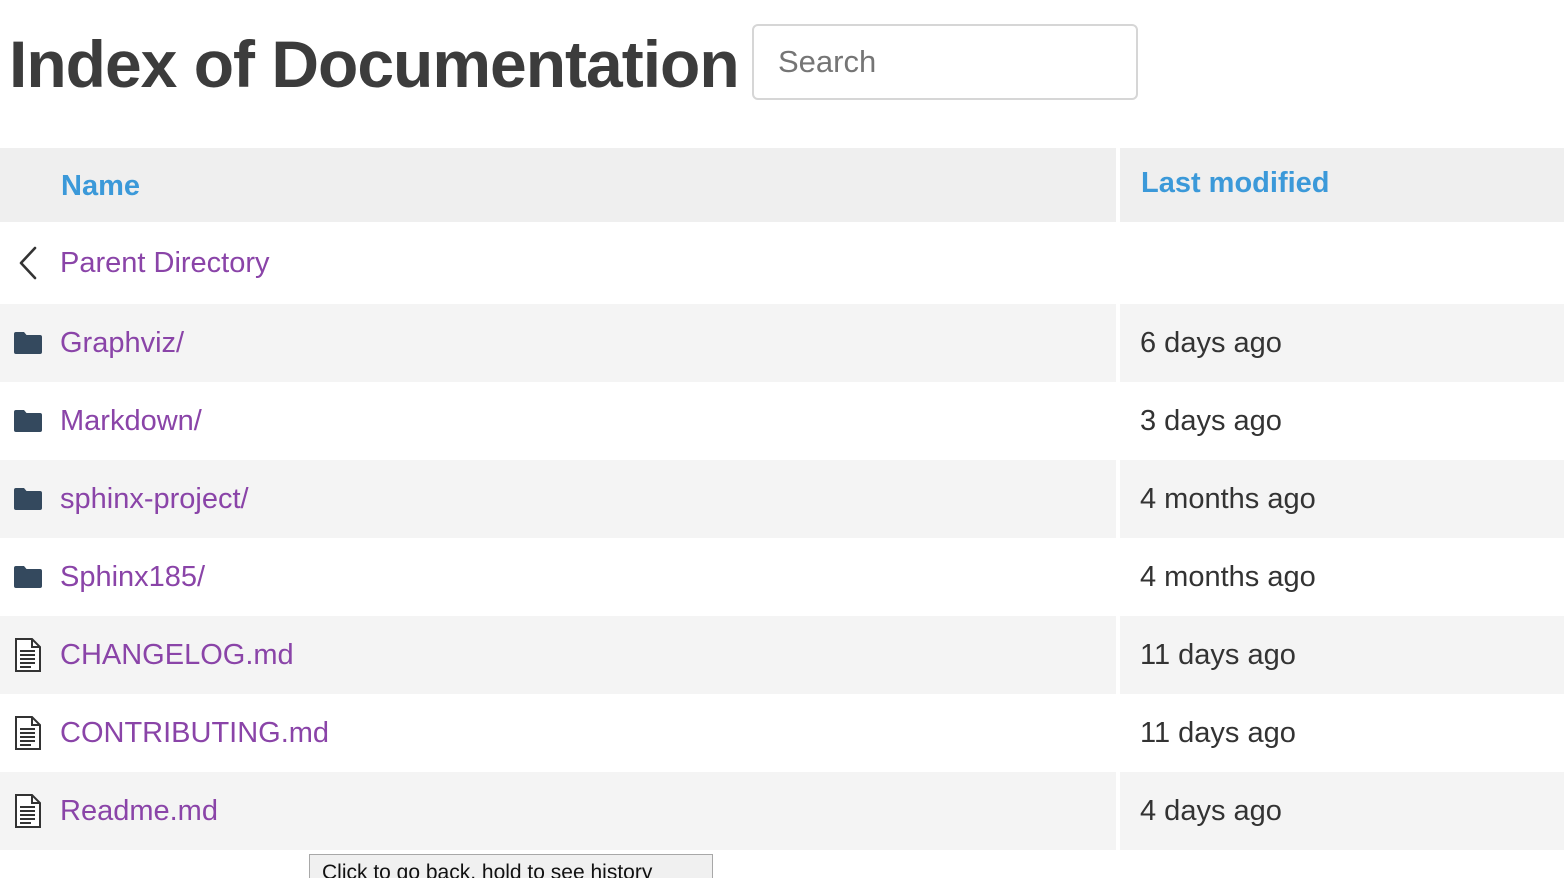 Image resolution: width=1564 pixels, height=878 pixels. I want to click on table-row: CHANGELOG.md 11 days ago, so click(782, 655).